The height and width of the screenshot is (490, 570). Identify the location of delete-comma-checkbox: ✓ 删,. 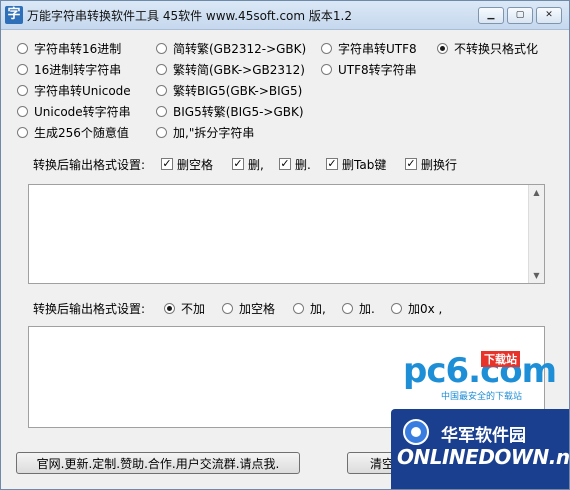
(248, 164).